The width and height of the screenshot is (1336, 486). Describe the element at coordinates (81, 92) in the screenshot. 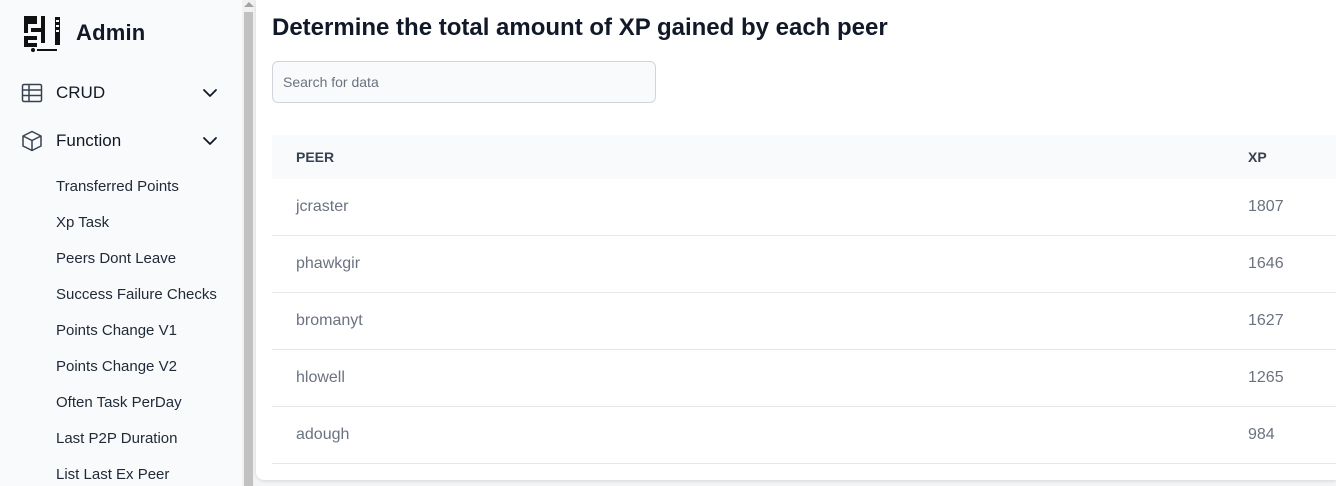

I see `nav-group-label: CRUD` at that location.